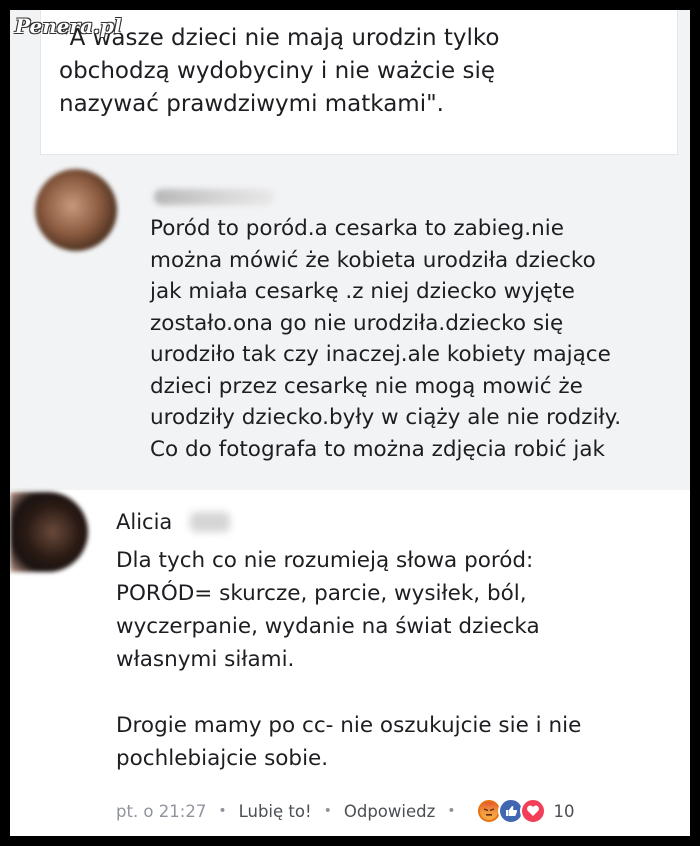 This screenshot has height=846, width=700. I want to click on like-button: Lubię to!, so click(275, 811).